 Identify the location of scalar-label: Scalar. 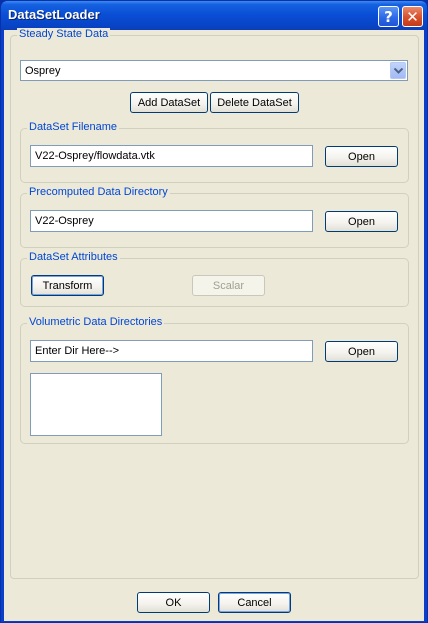
(228, 285).